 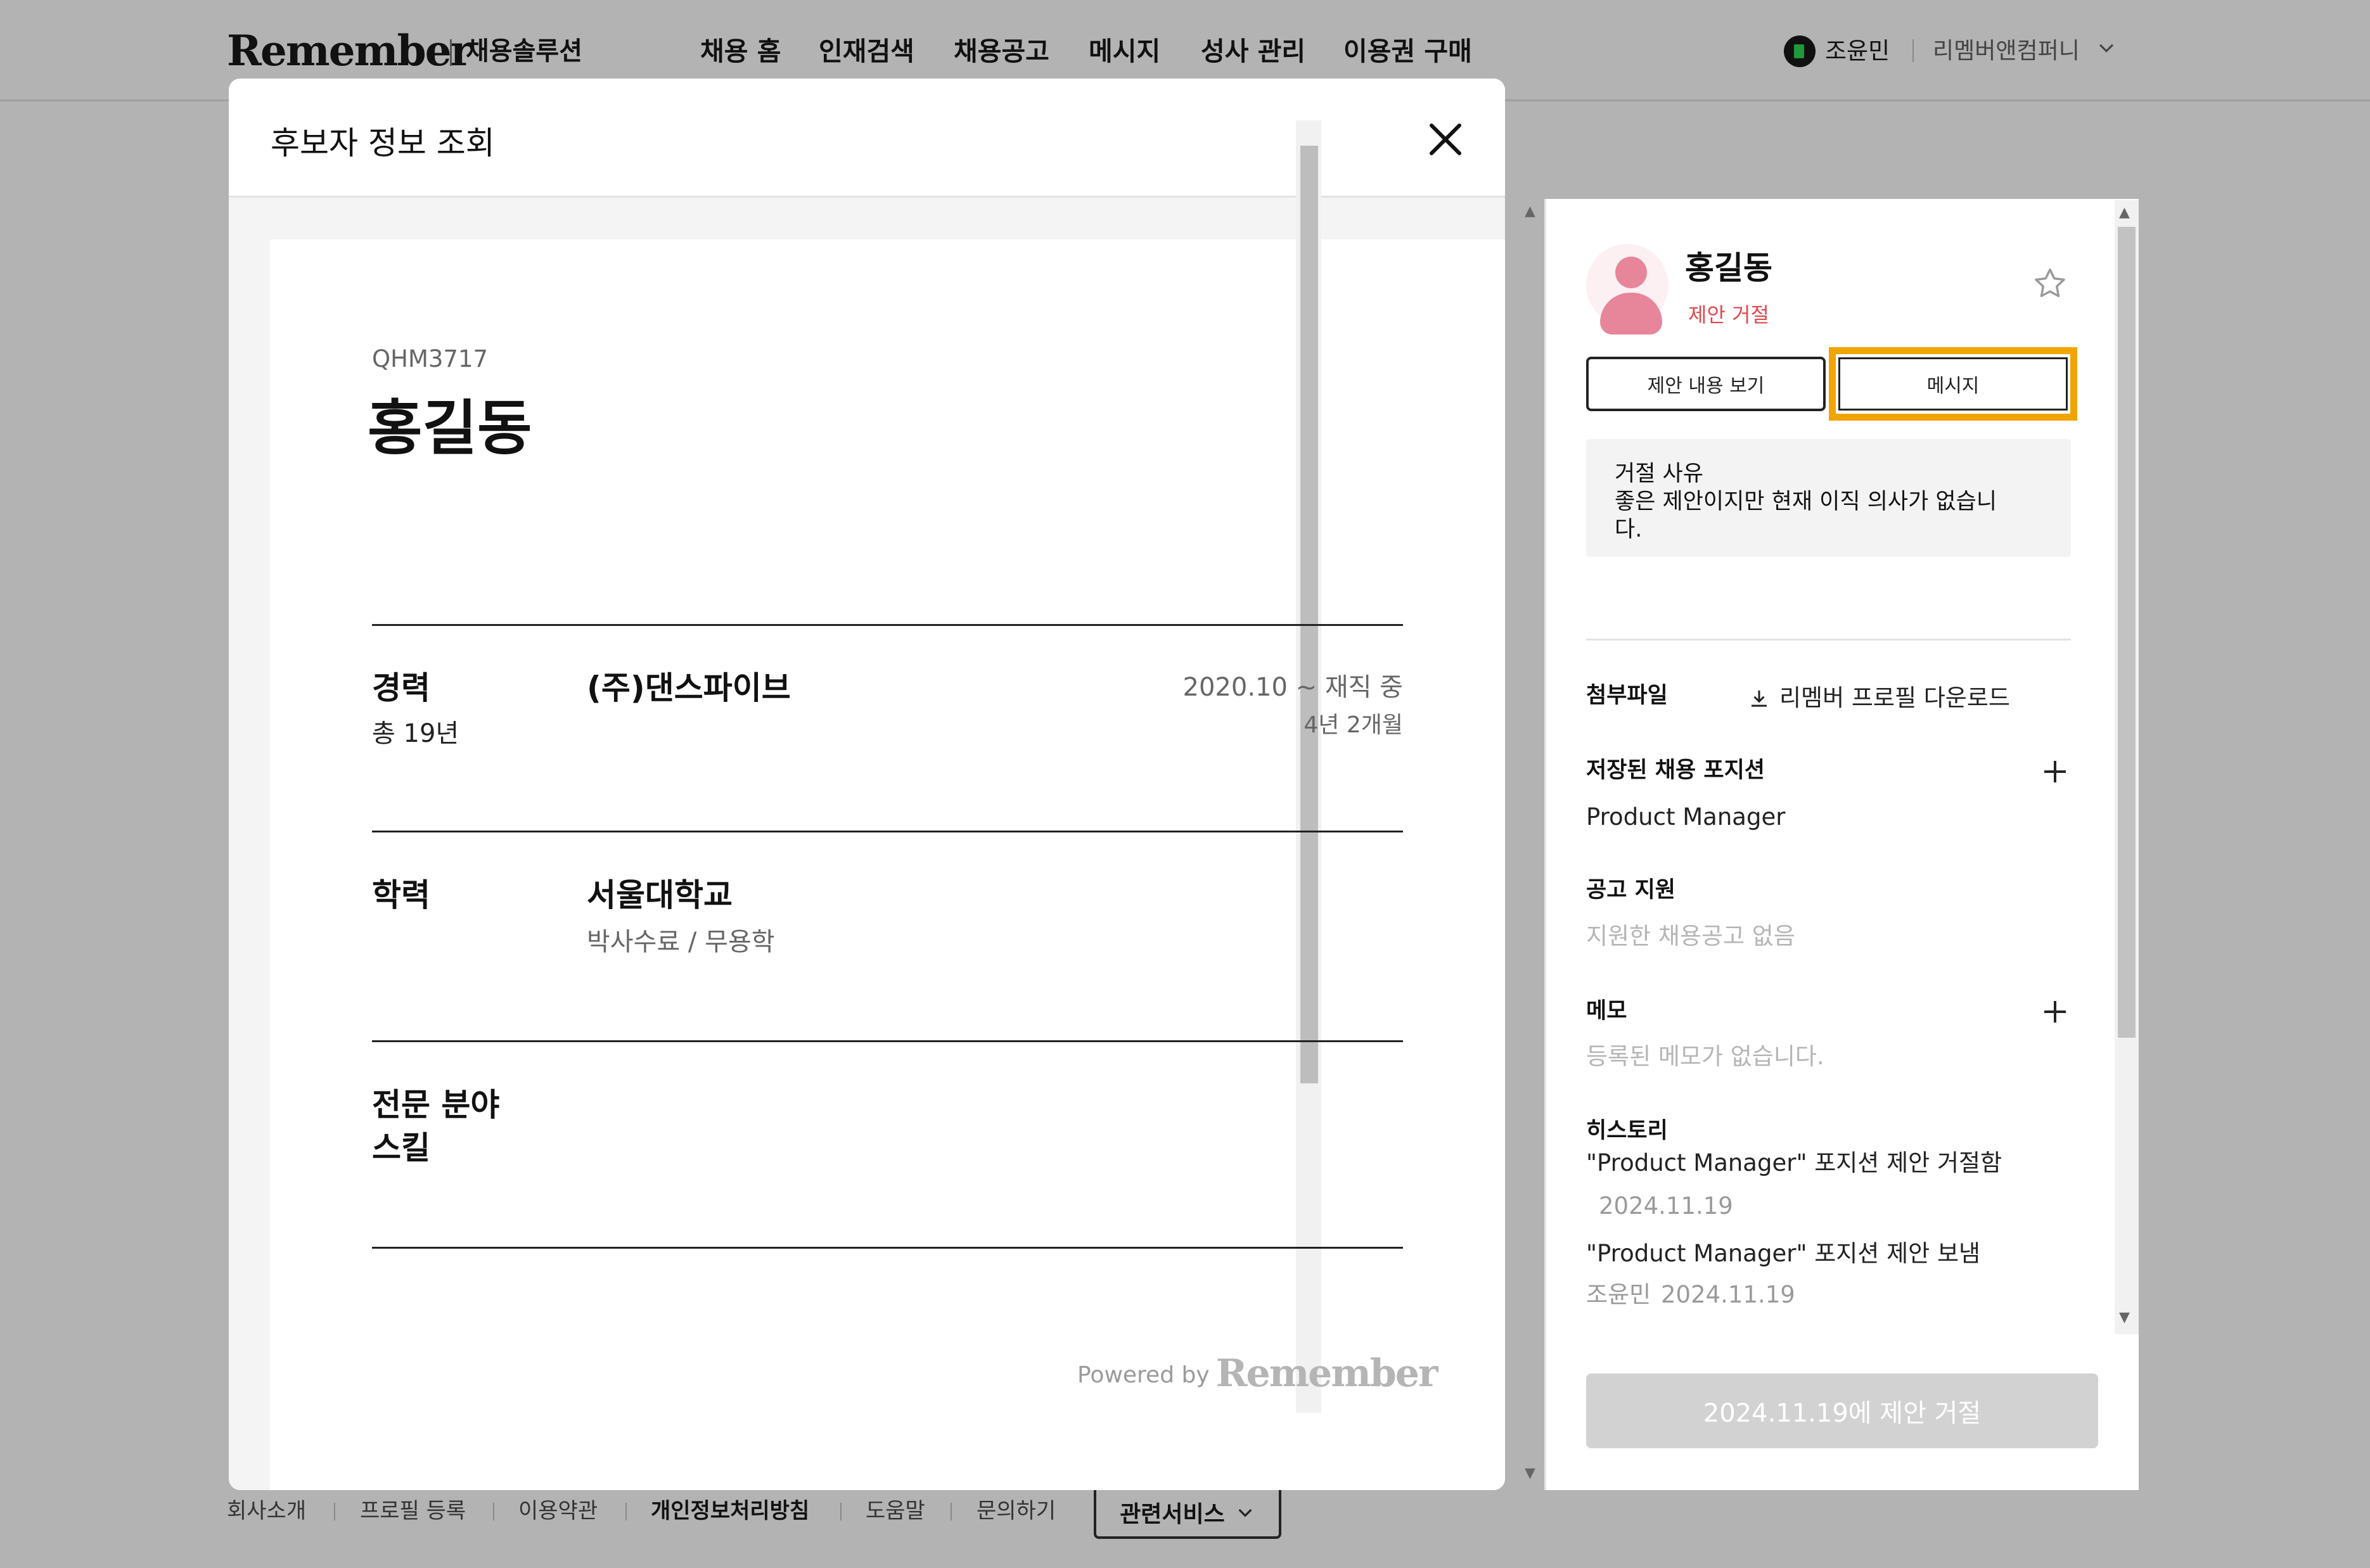 What do you see at coordinates (1606, 1011) in the screenshot?
I see `memo-label: 메모` at bounding box center [1606, 1011].